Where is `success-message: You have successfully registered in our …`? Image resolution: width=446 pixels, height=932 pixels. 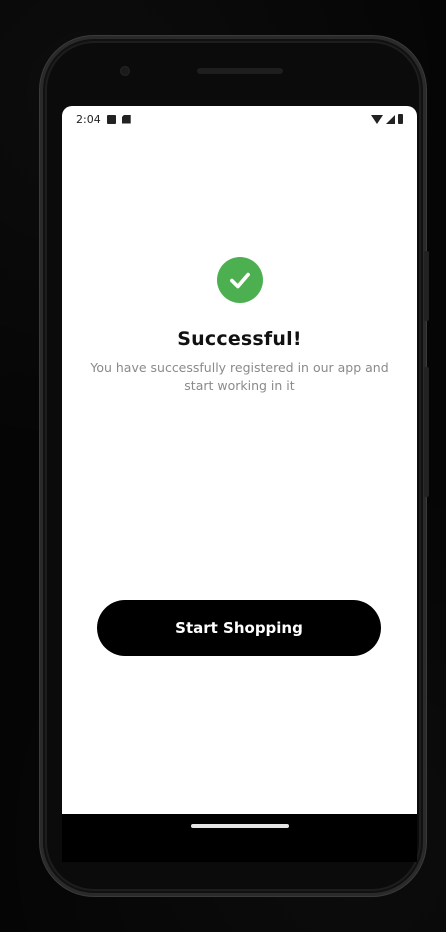
success-message: You have successfully registered in our … is located at coordinates (239, 376).